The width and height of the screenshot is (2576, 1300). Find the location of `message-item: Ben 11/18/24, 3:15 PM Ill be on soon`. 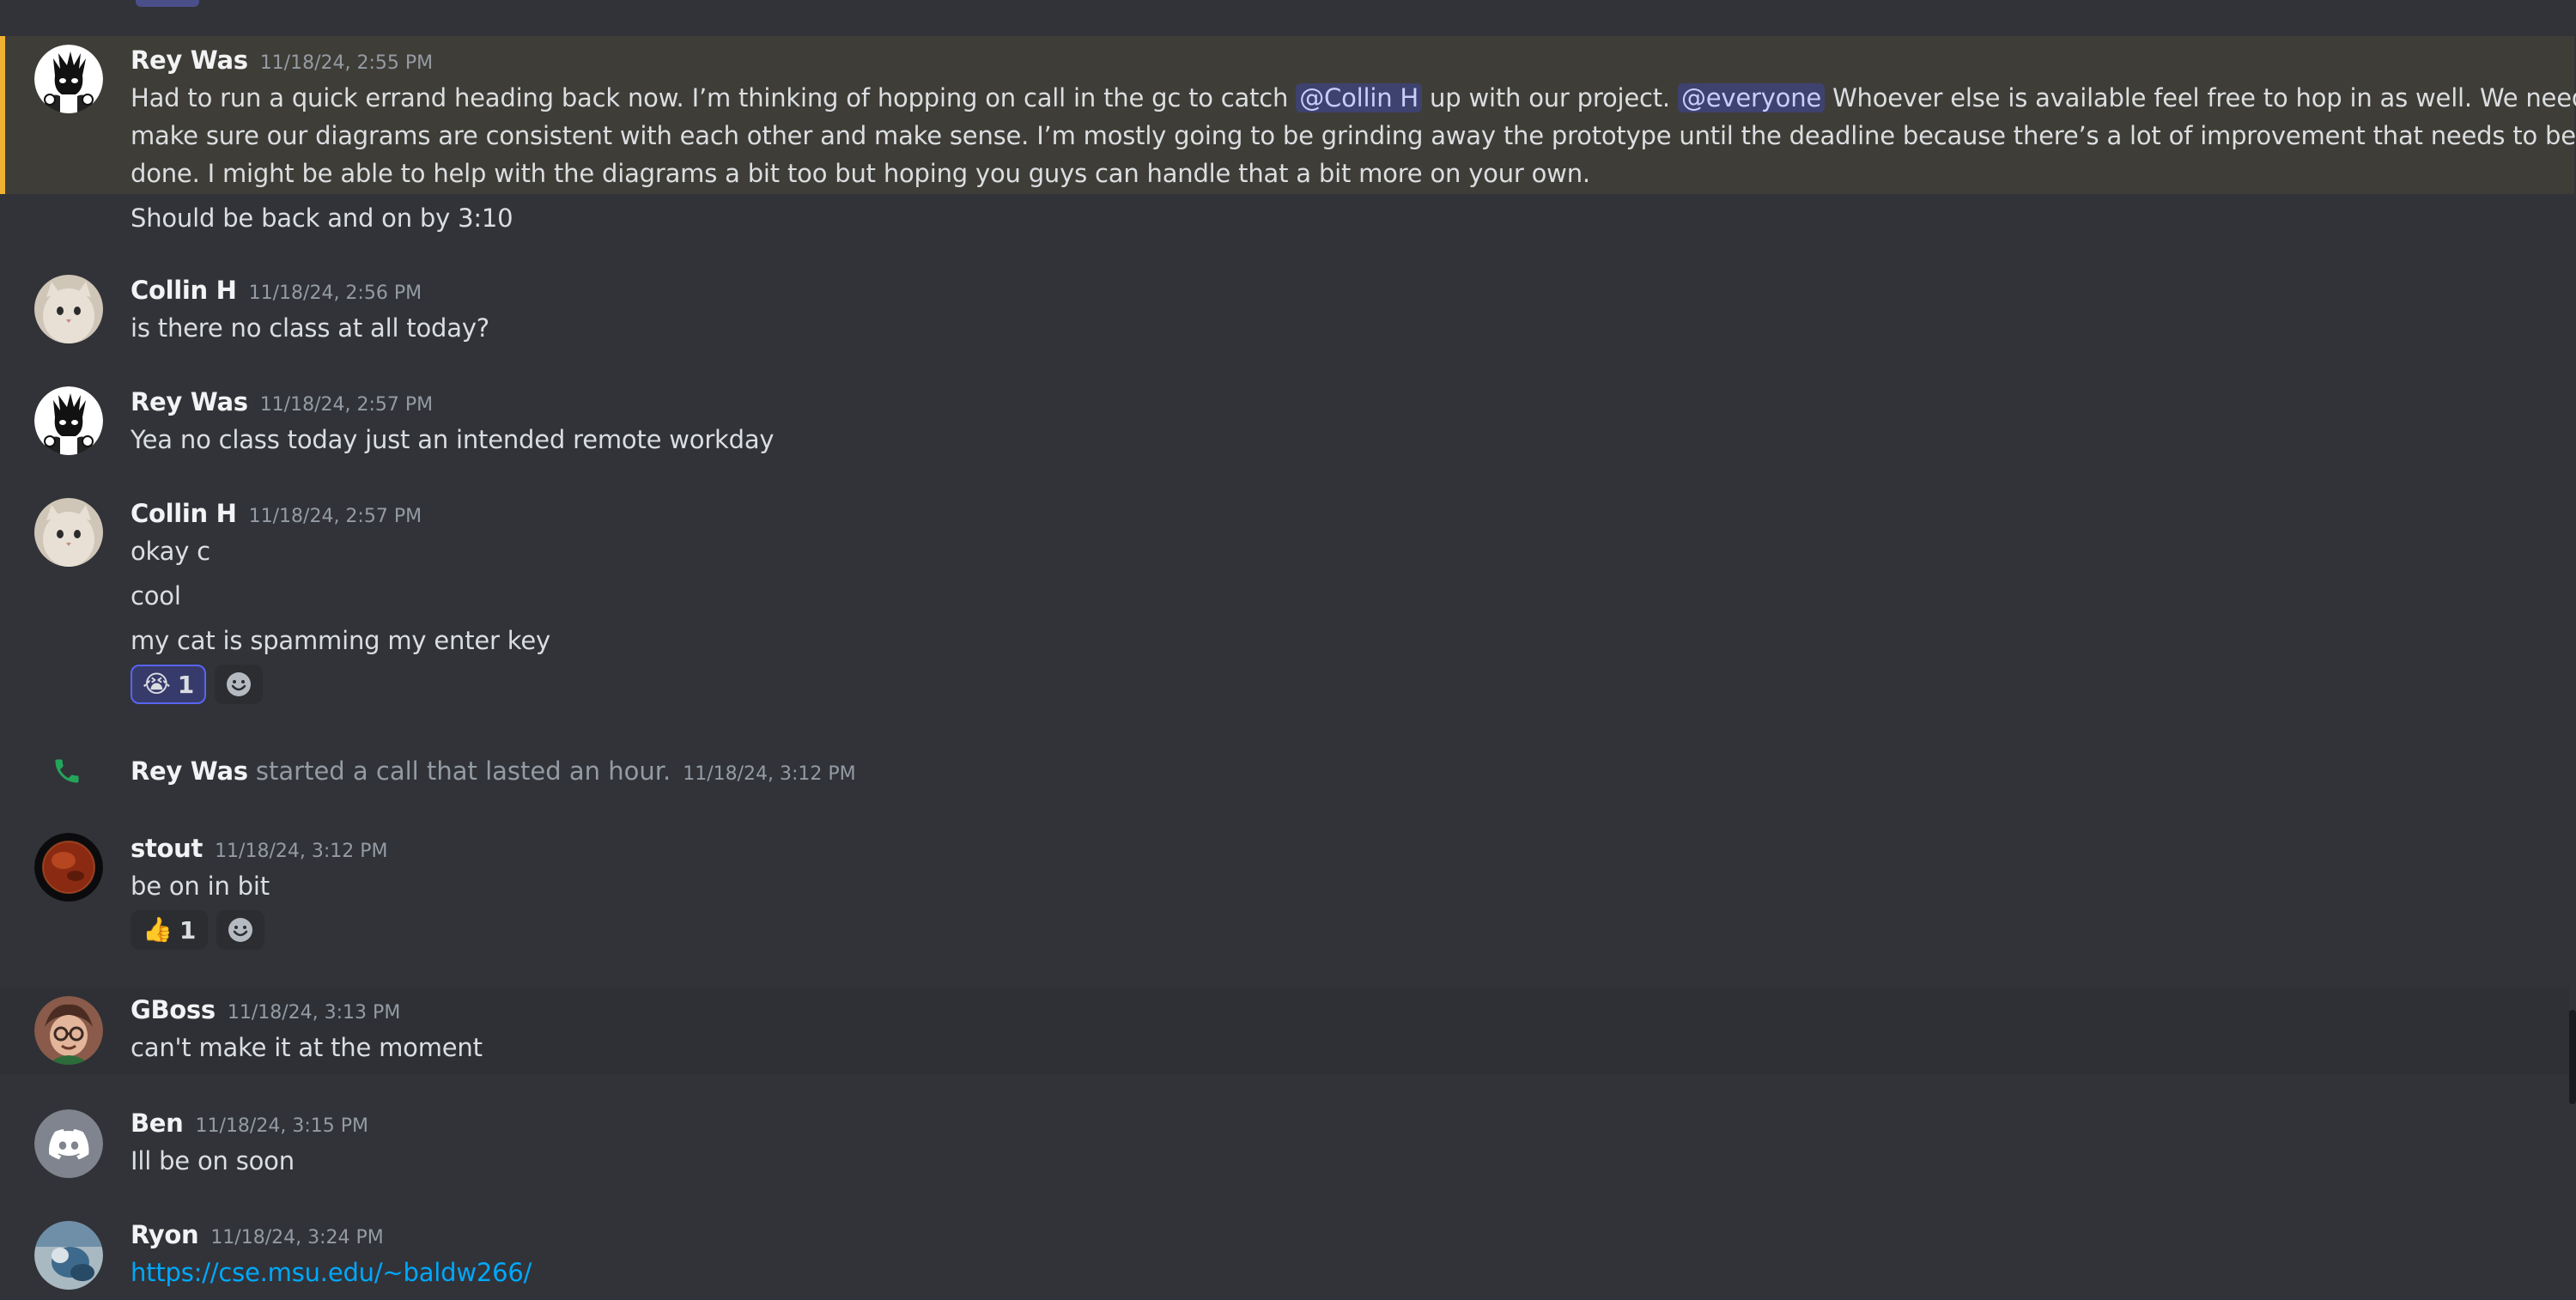

message-item: Ben 11/18/24, 3:15 PM Ill be on soon is located at coordinates (1284, 1145).